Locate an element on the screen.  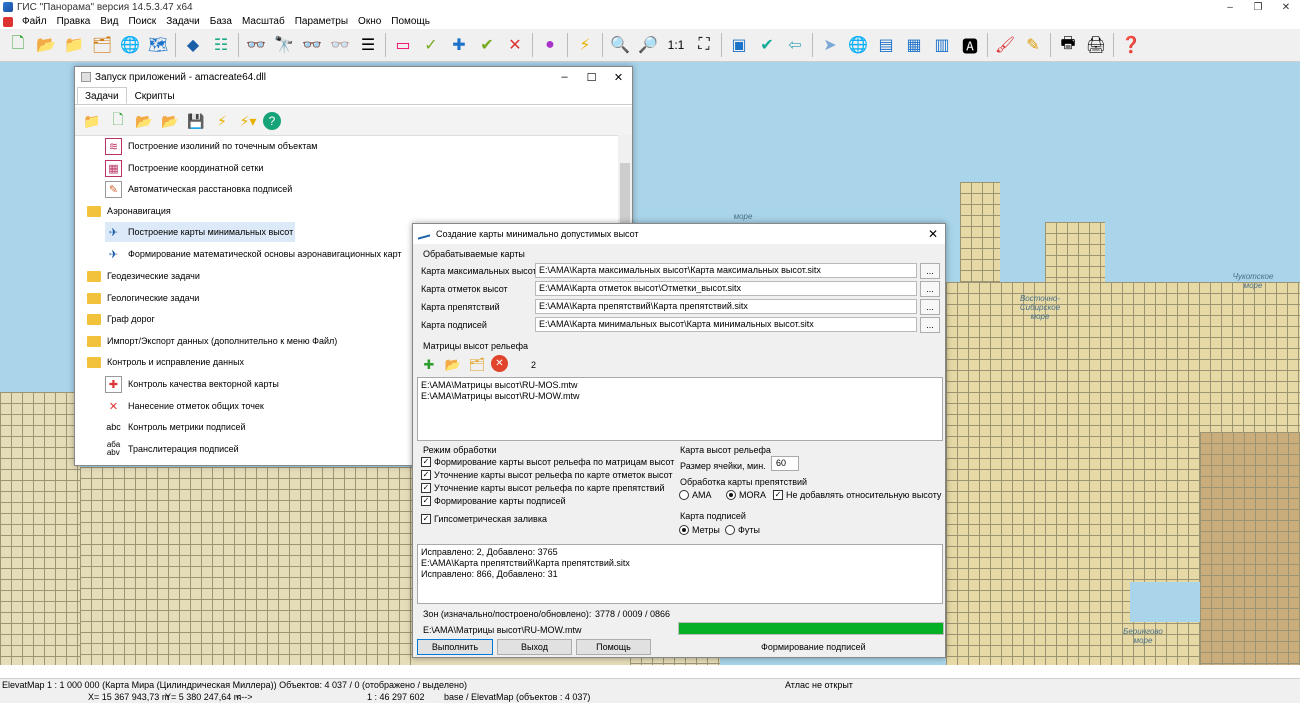
obstacle-radio-ama: AMA is located at coordinates (695, 495).